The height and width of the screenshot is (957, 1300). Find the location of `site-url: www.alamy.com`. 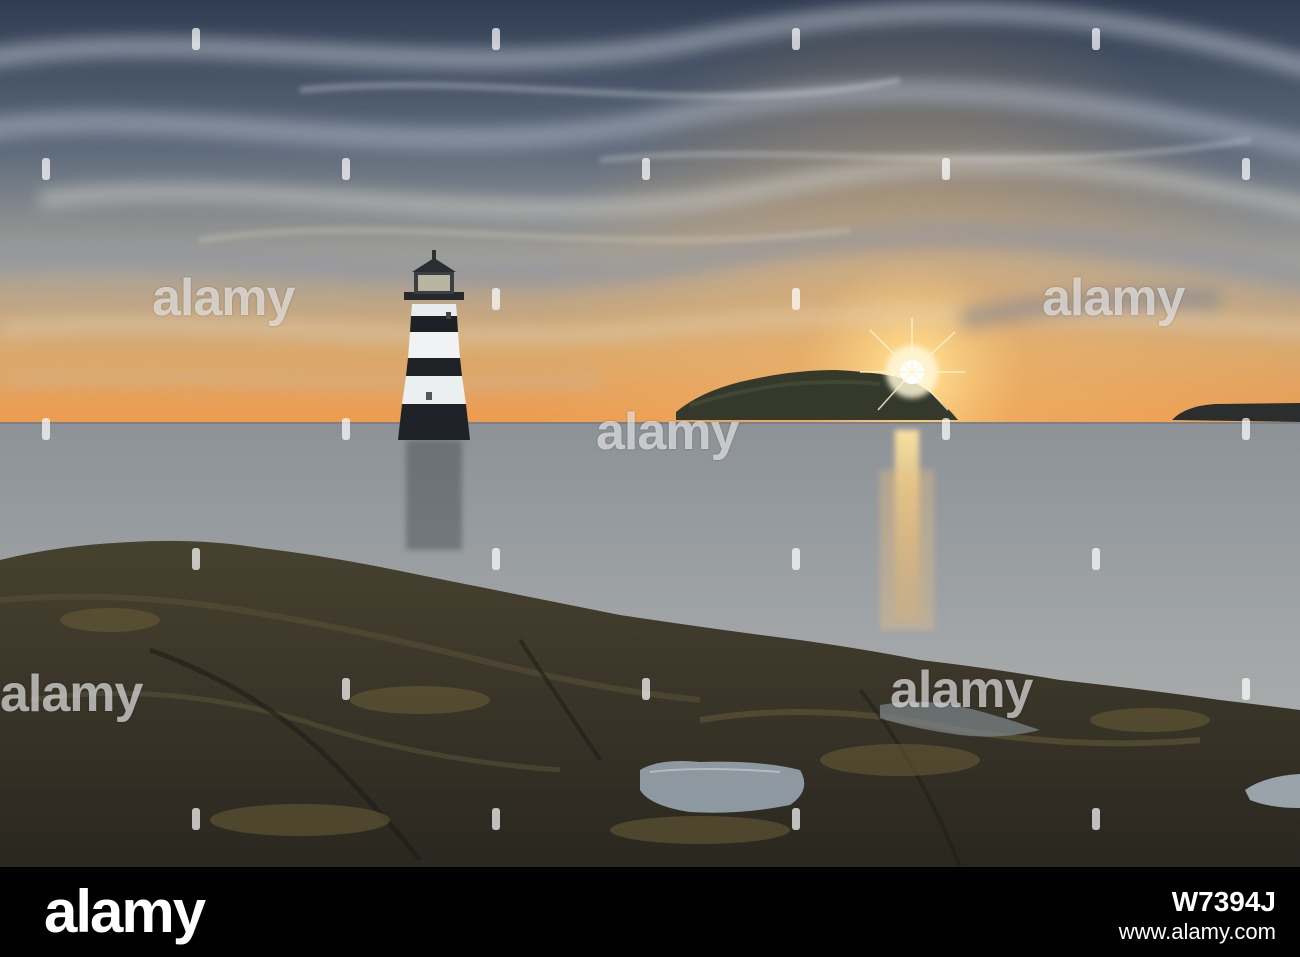

site-url: www.alamy.com is located at coordinates (1197, 932).